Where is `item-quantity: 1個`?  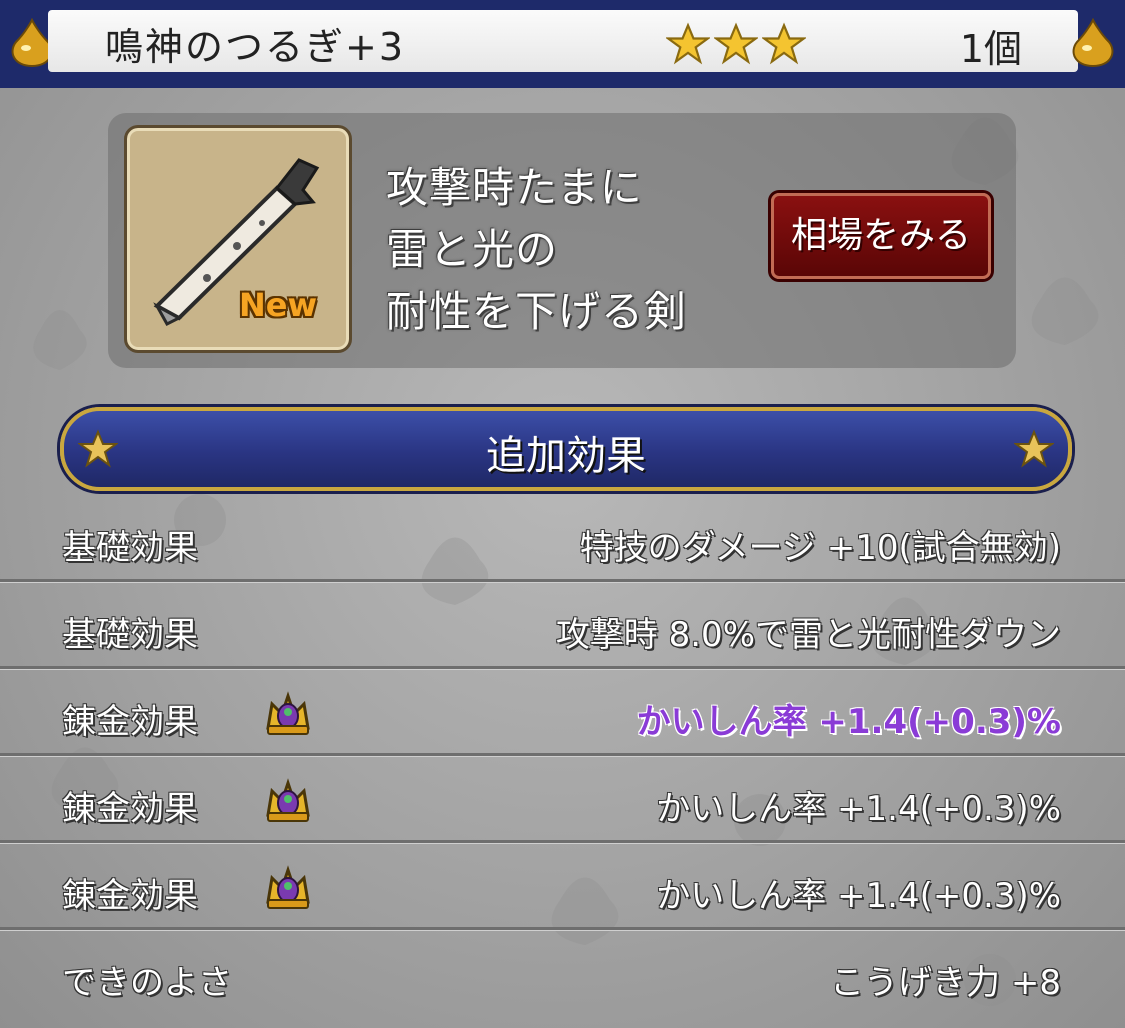
item-quantity: 1個 is located at coordinates (990, 49).